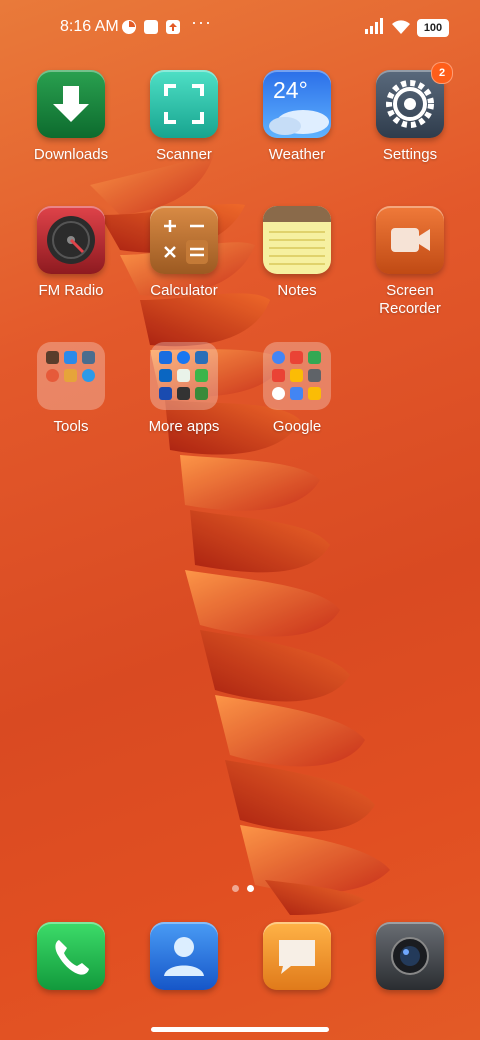  I want to click on app-label: Downloads, so click(71, 154).